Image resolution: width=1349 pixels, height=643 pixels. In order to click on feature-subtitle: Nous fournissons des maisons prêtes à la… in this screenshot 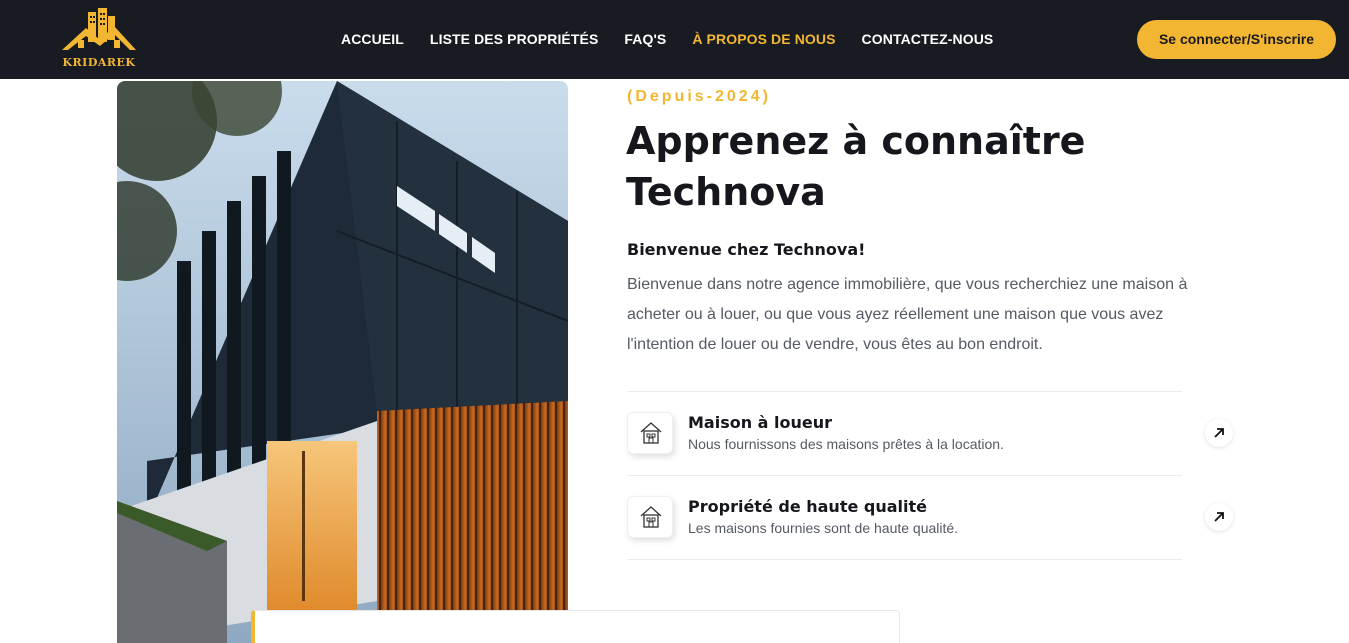, I will do `click(846, 444)`.